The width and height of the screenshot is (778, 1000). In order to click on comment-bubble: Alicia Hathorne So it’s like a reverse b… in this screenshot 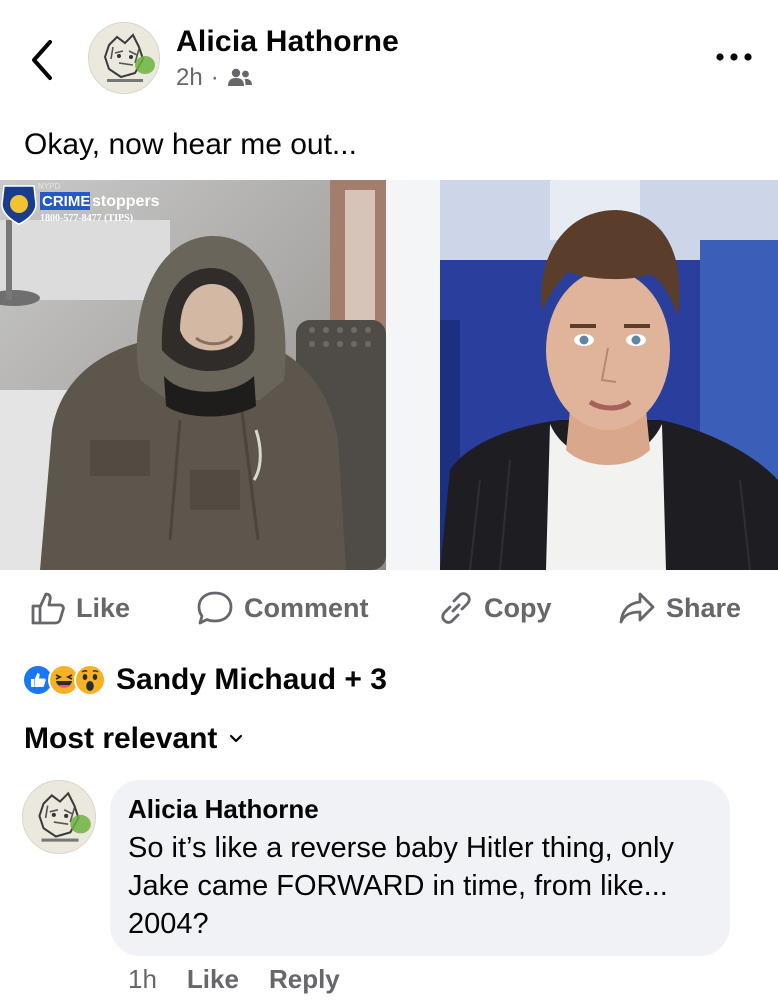, I will do `click(420, 868)`.